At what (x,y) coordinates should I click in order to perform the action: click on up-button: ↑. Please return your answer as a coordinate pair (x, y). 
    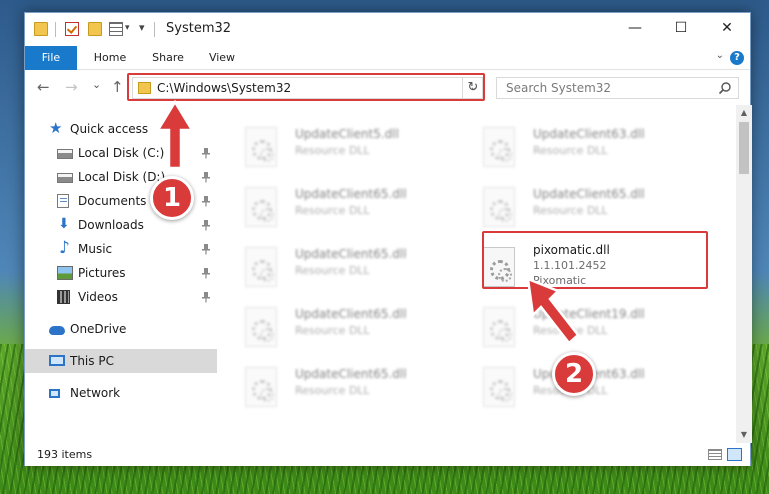
    Looking at the image, I should click on (117, 87).